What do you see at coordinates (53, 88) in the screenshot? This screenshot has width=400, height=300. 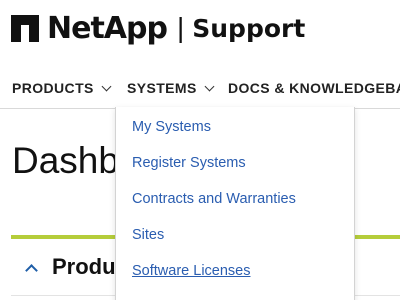 I see `nav-item-label: PRODUCTS` at bounding box center [53, 88].